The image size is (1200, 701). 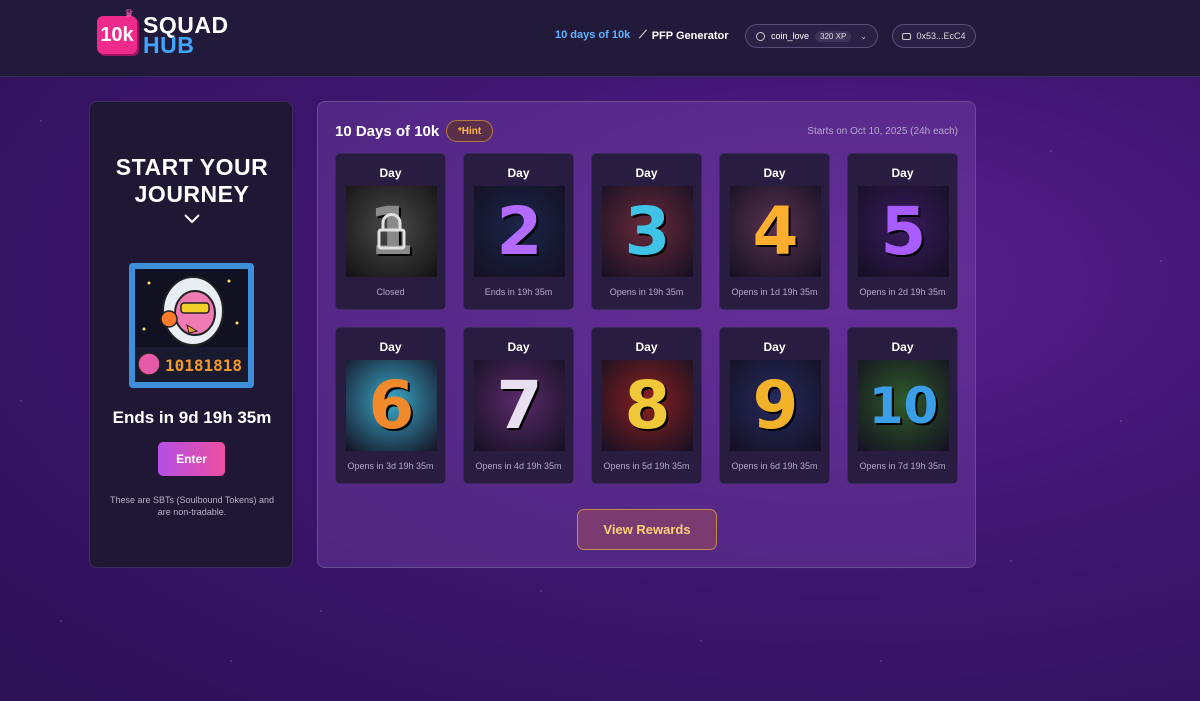 What do you see at coordinates (774, 466) in the screenshot?
I see `day-status: Opens in 6d 19h 35m` at bounding box center [774, 466].